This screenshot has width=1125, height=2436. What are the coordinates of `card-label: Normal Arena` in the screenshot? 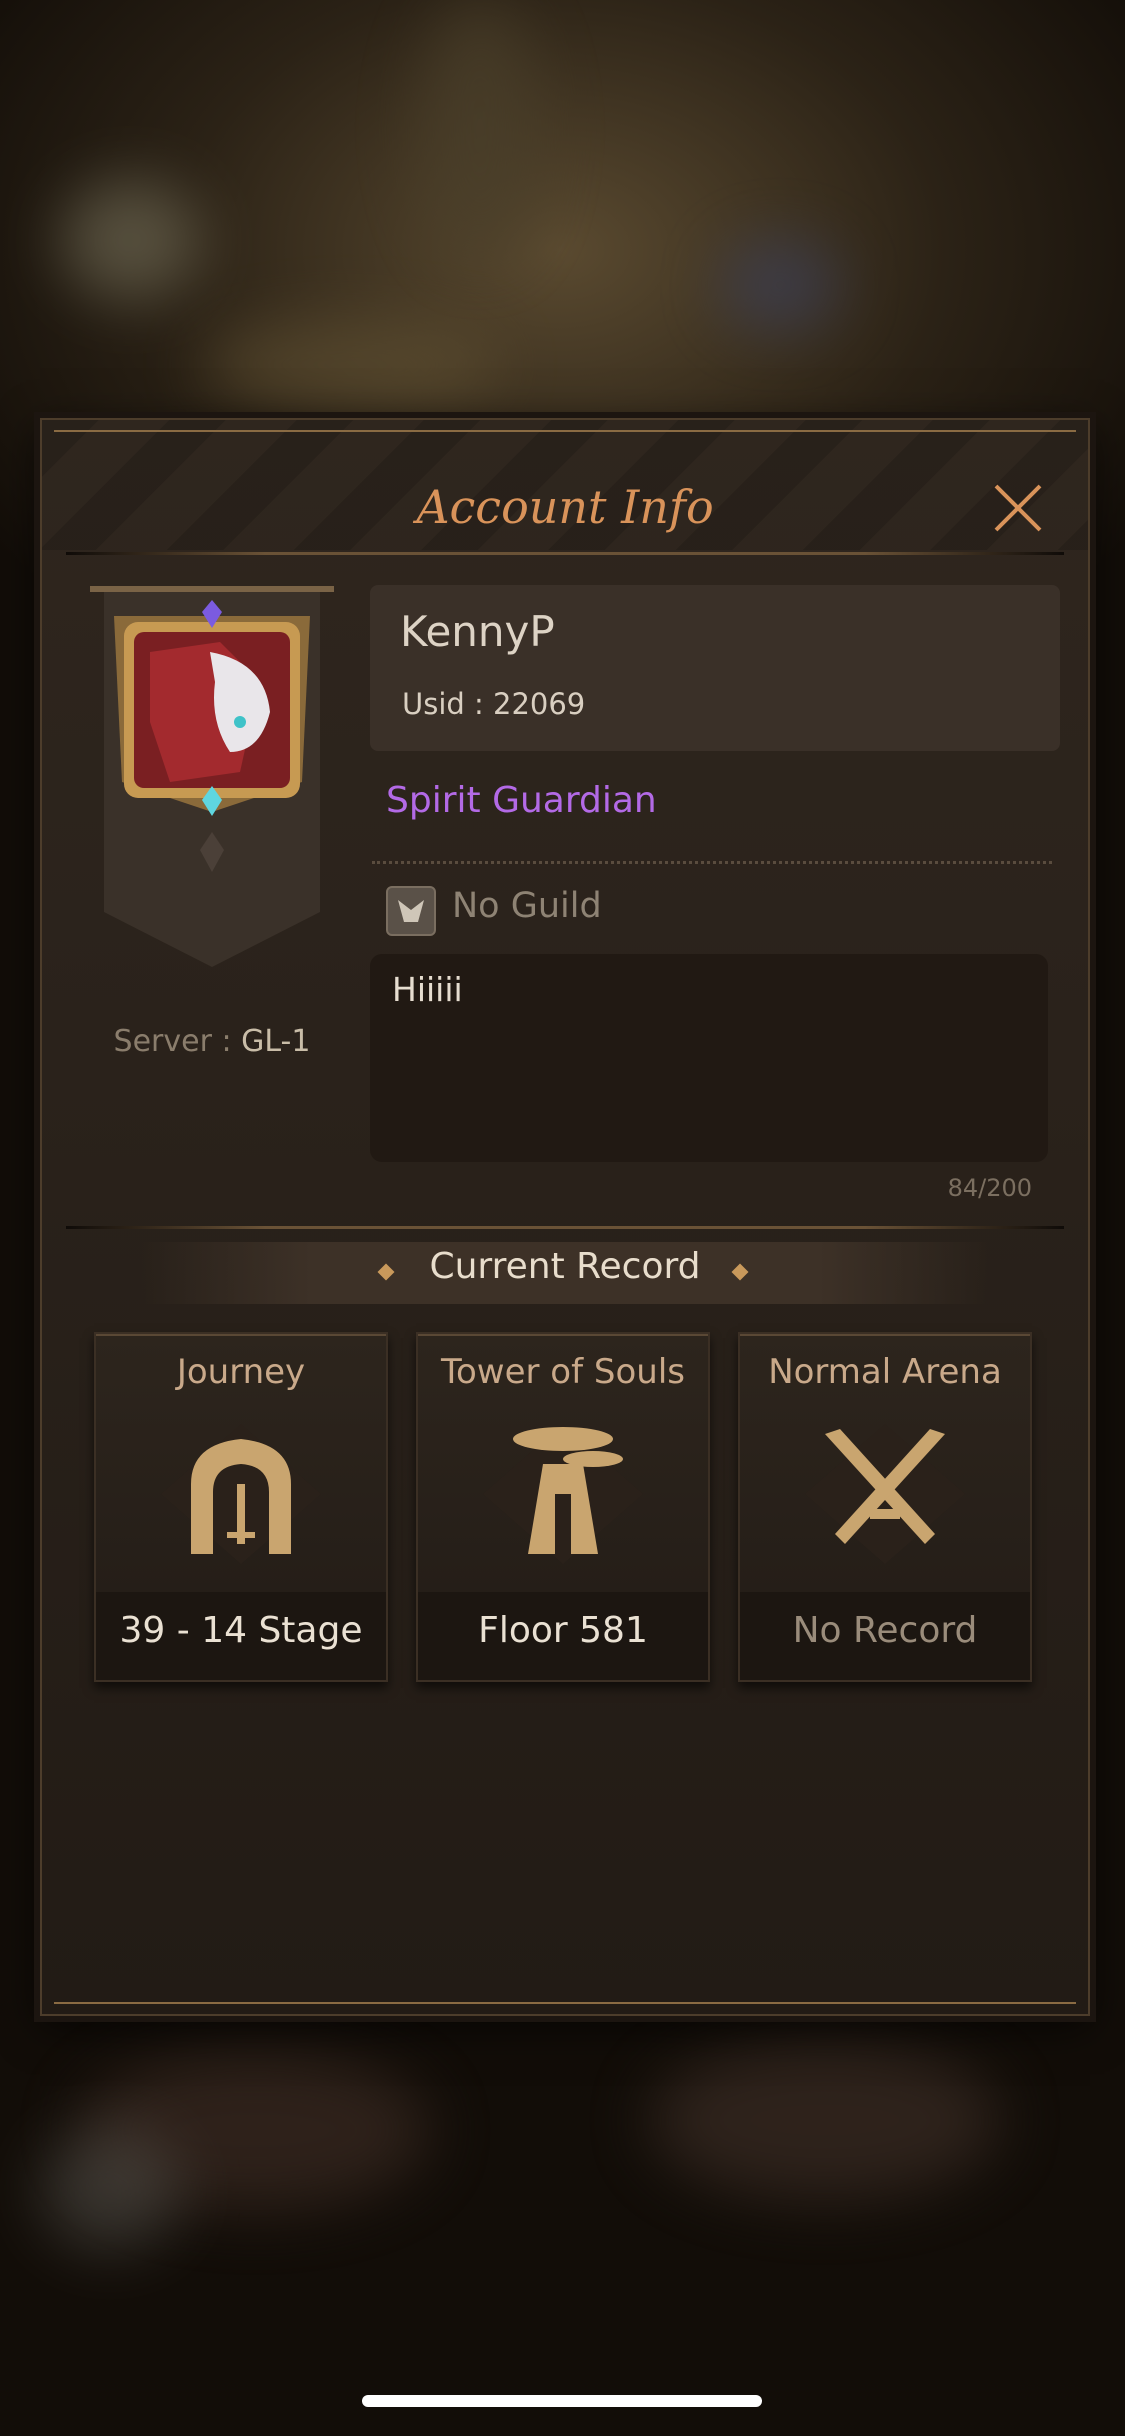 It's located at (885, 1372).